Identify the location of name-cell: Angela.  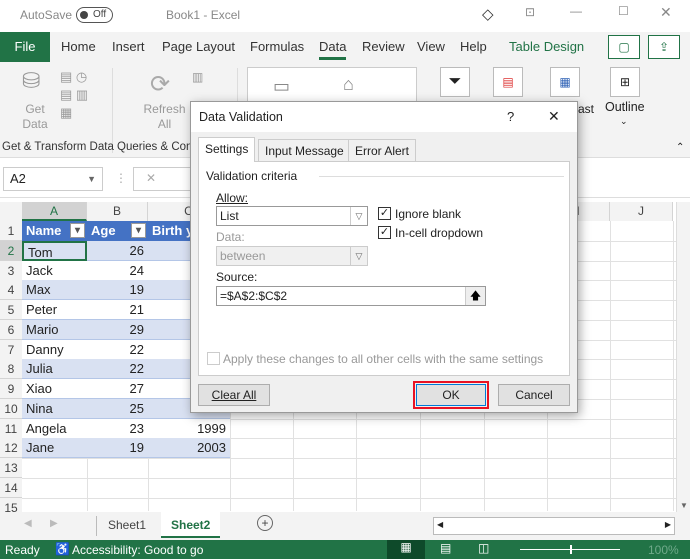
(54, 428).